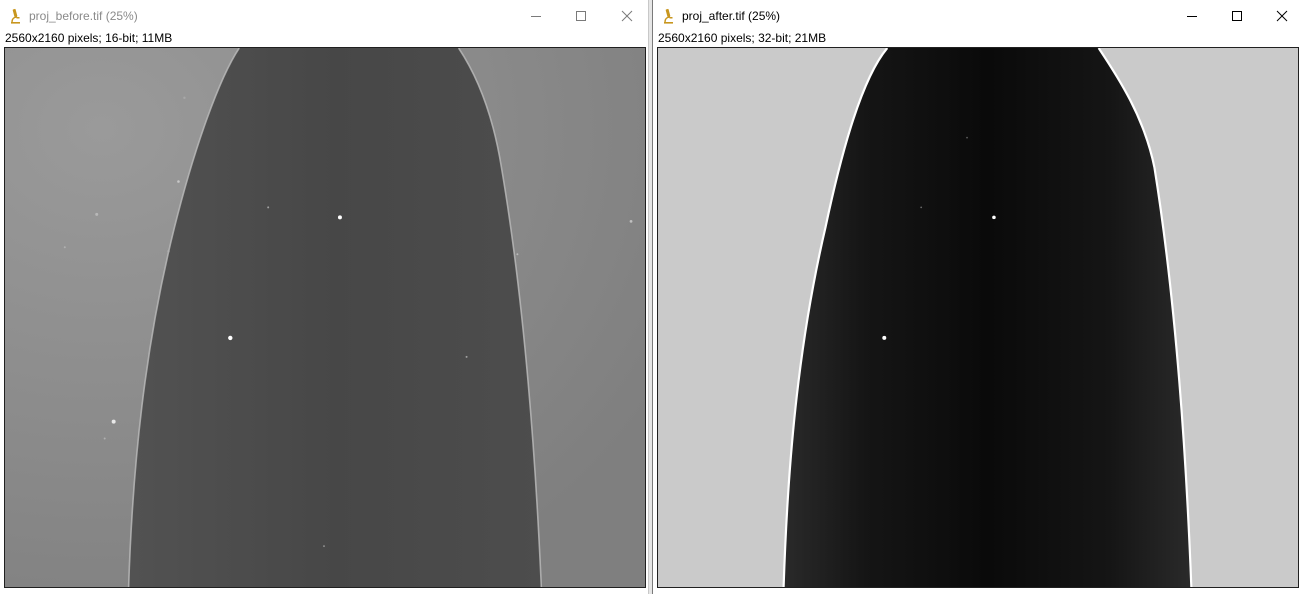 This screenshot has width=1302, height=594. What do you see at coordinates (742, 38) in the screenshot?
I see `image-info: 2560x2160 pixels; 32-bit; 21MB` at bounding box center [742, 38].